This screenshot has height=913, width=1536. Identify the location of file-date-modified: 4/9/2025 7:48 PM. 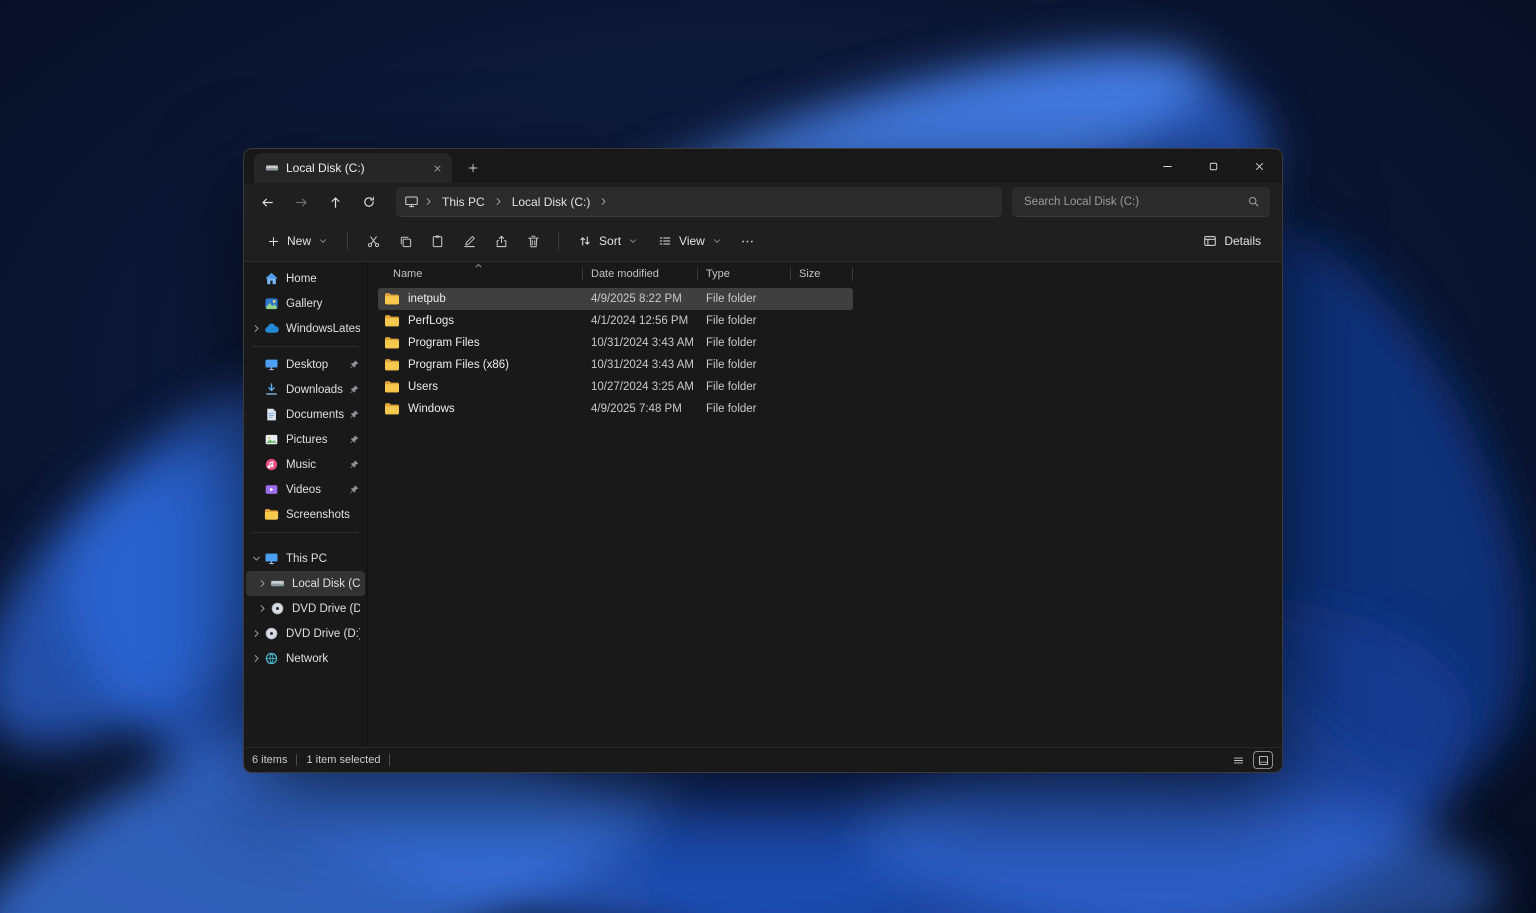
(636, 409).